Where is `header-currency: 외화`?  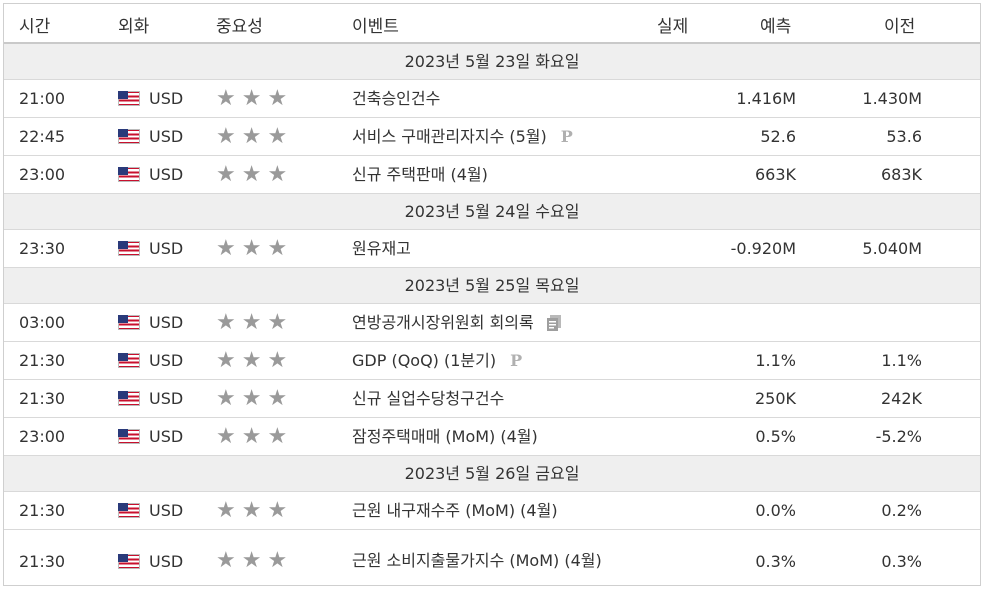 header-currency: 외화 is located at coordinates (133, 24).